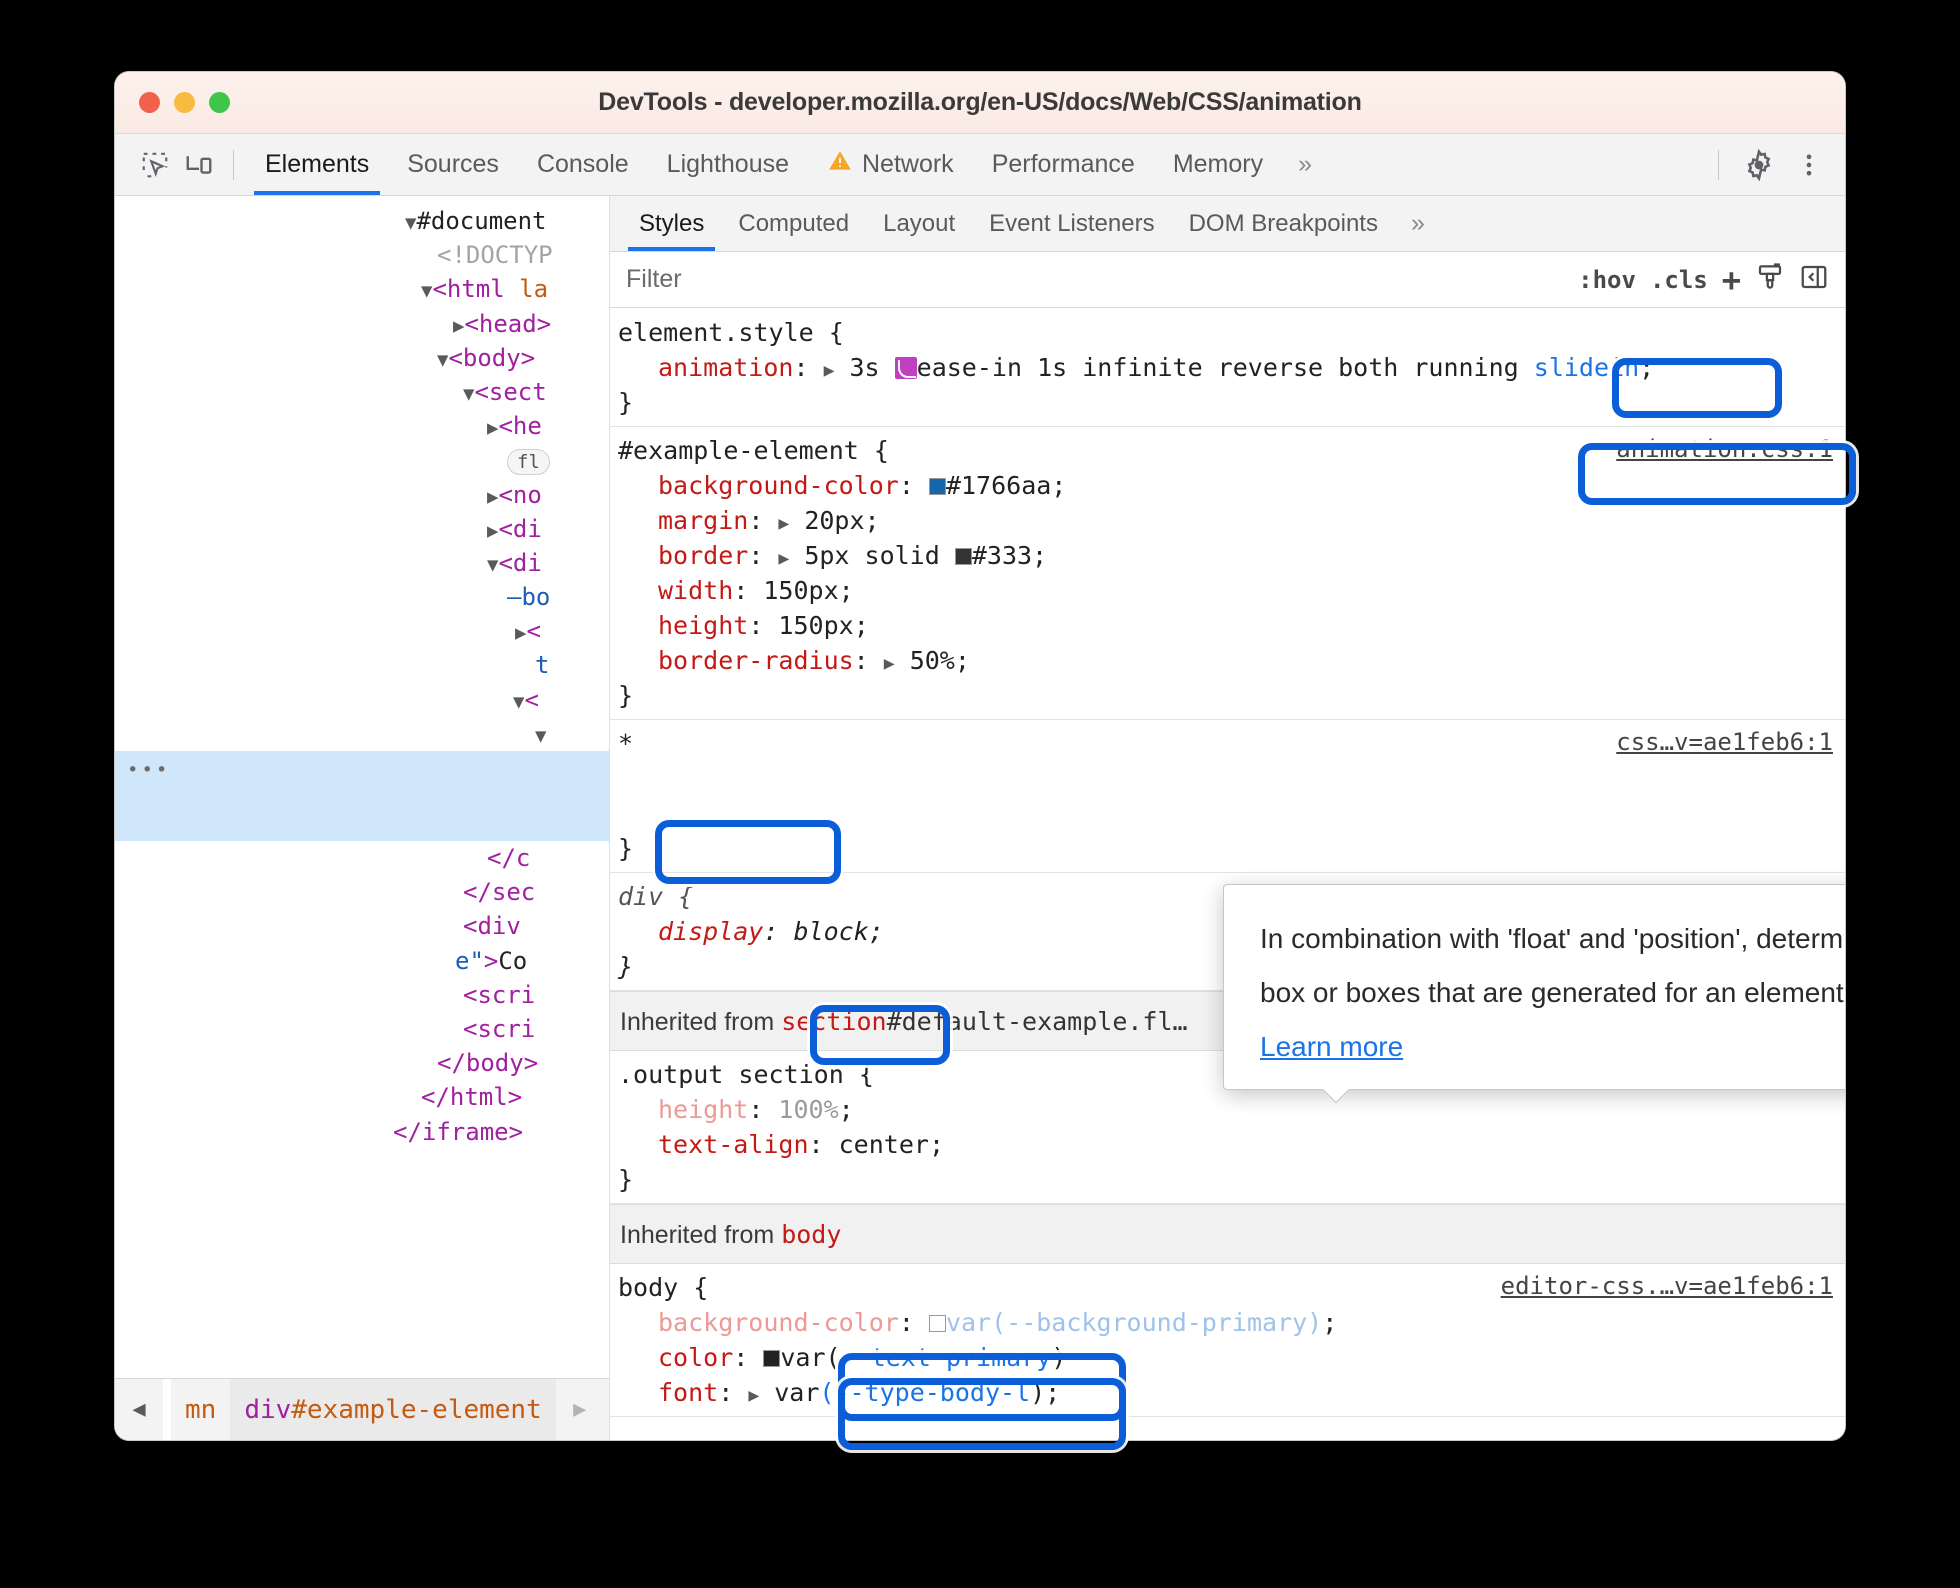  Describe the element at coordinates (1809, 165) in the screenshot. I see `kebab-menu-icon` at that location.